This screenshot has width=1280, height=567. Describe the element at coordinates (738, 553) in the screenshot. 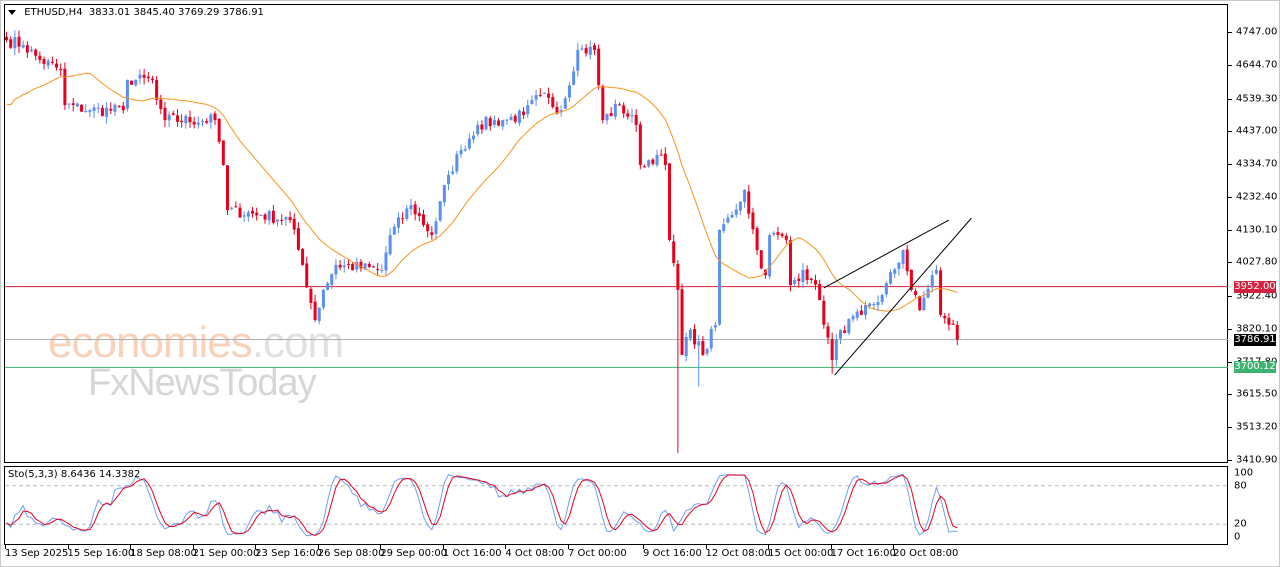

I see `time-axis-label: 12 Oct 08:00` at that location.